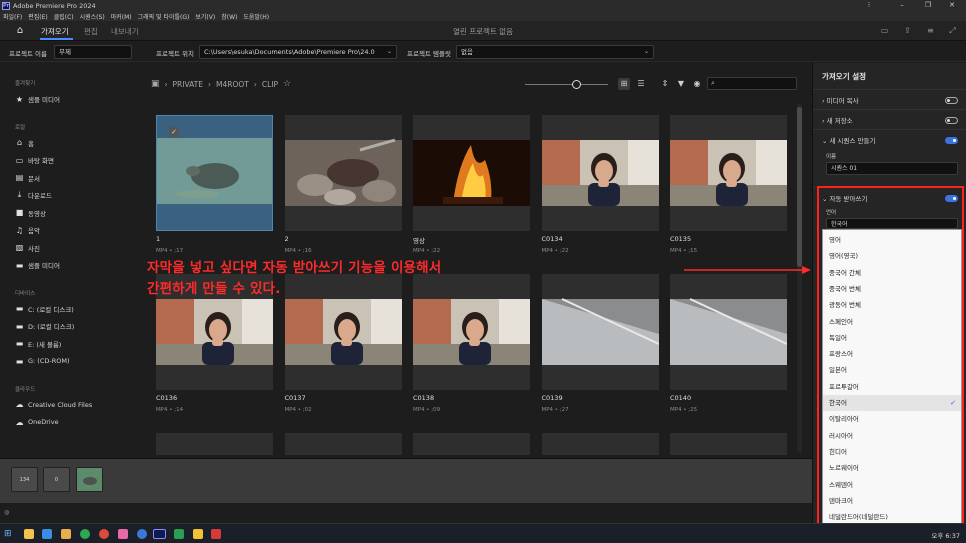  Describe the element at coordinates (174, 132) in the screenshot. I see `checkbox-icon: ✓` at that location.